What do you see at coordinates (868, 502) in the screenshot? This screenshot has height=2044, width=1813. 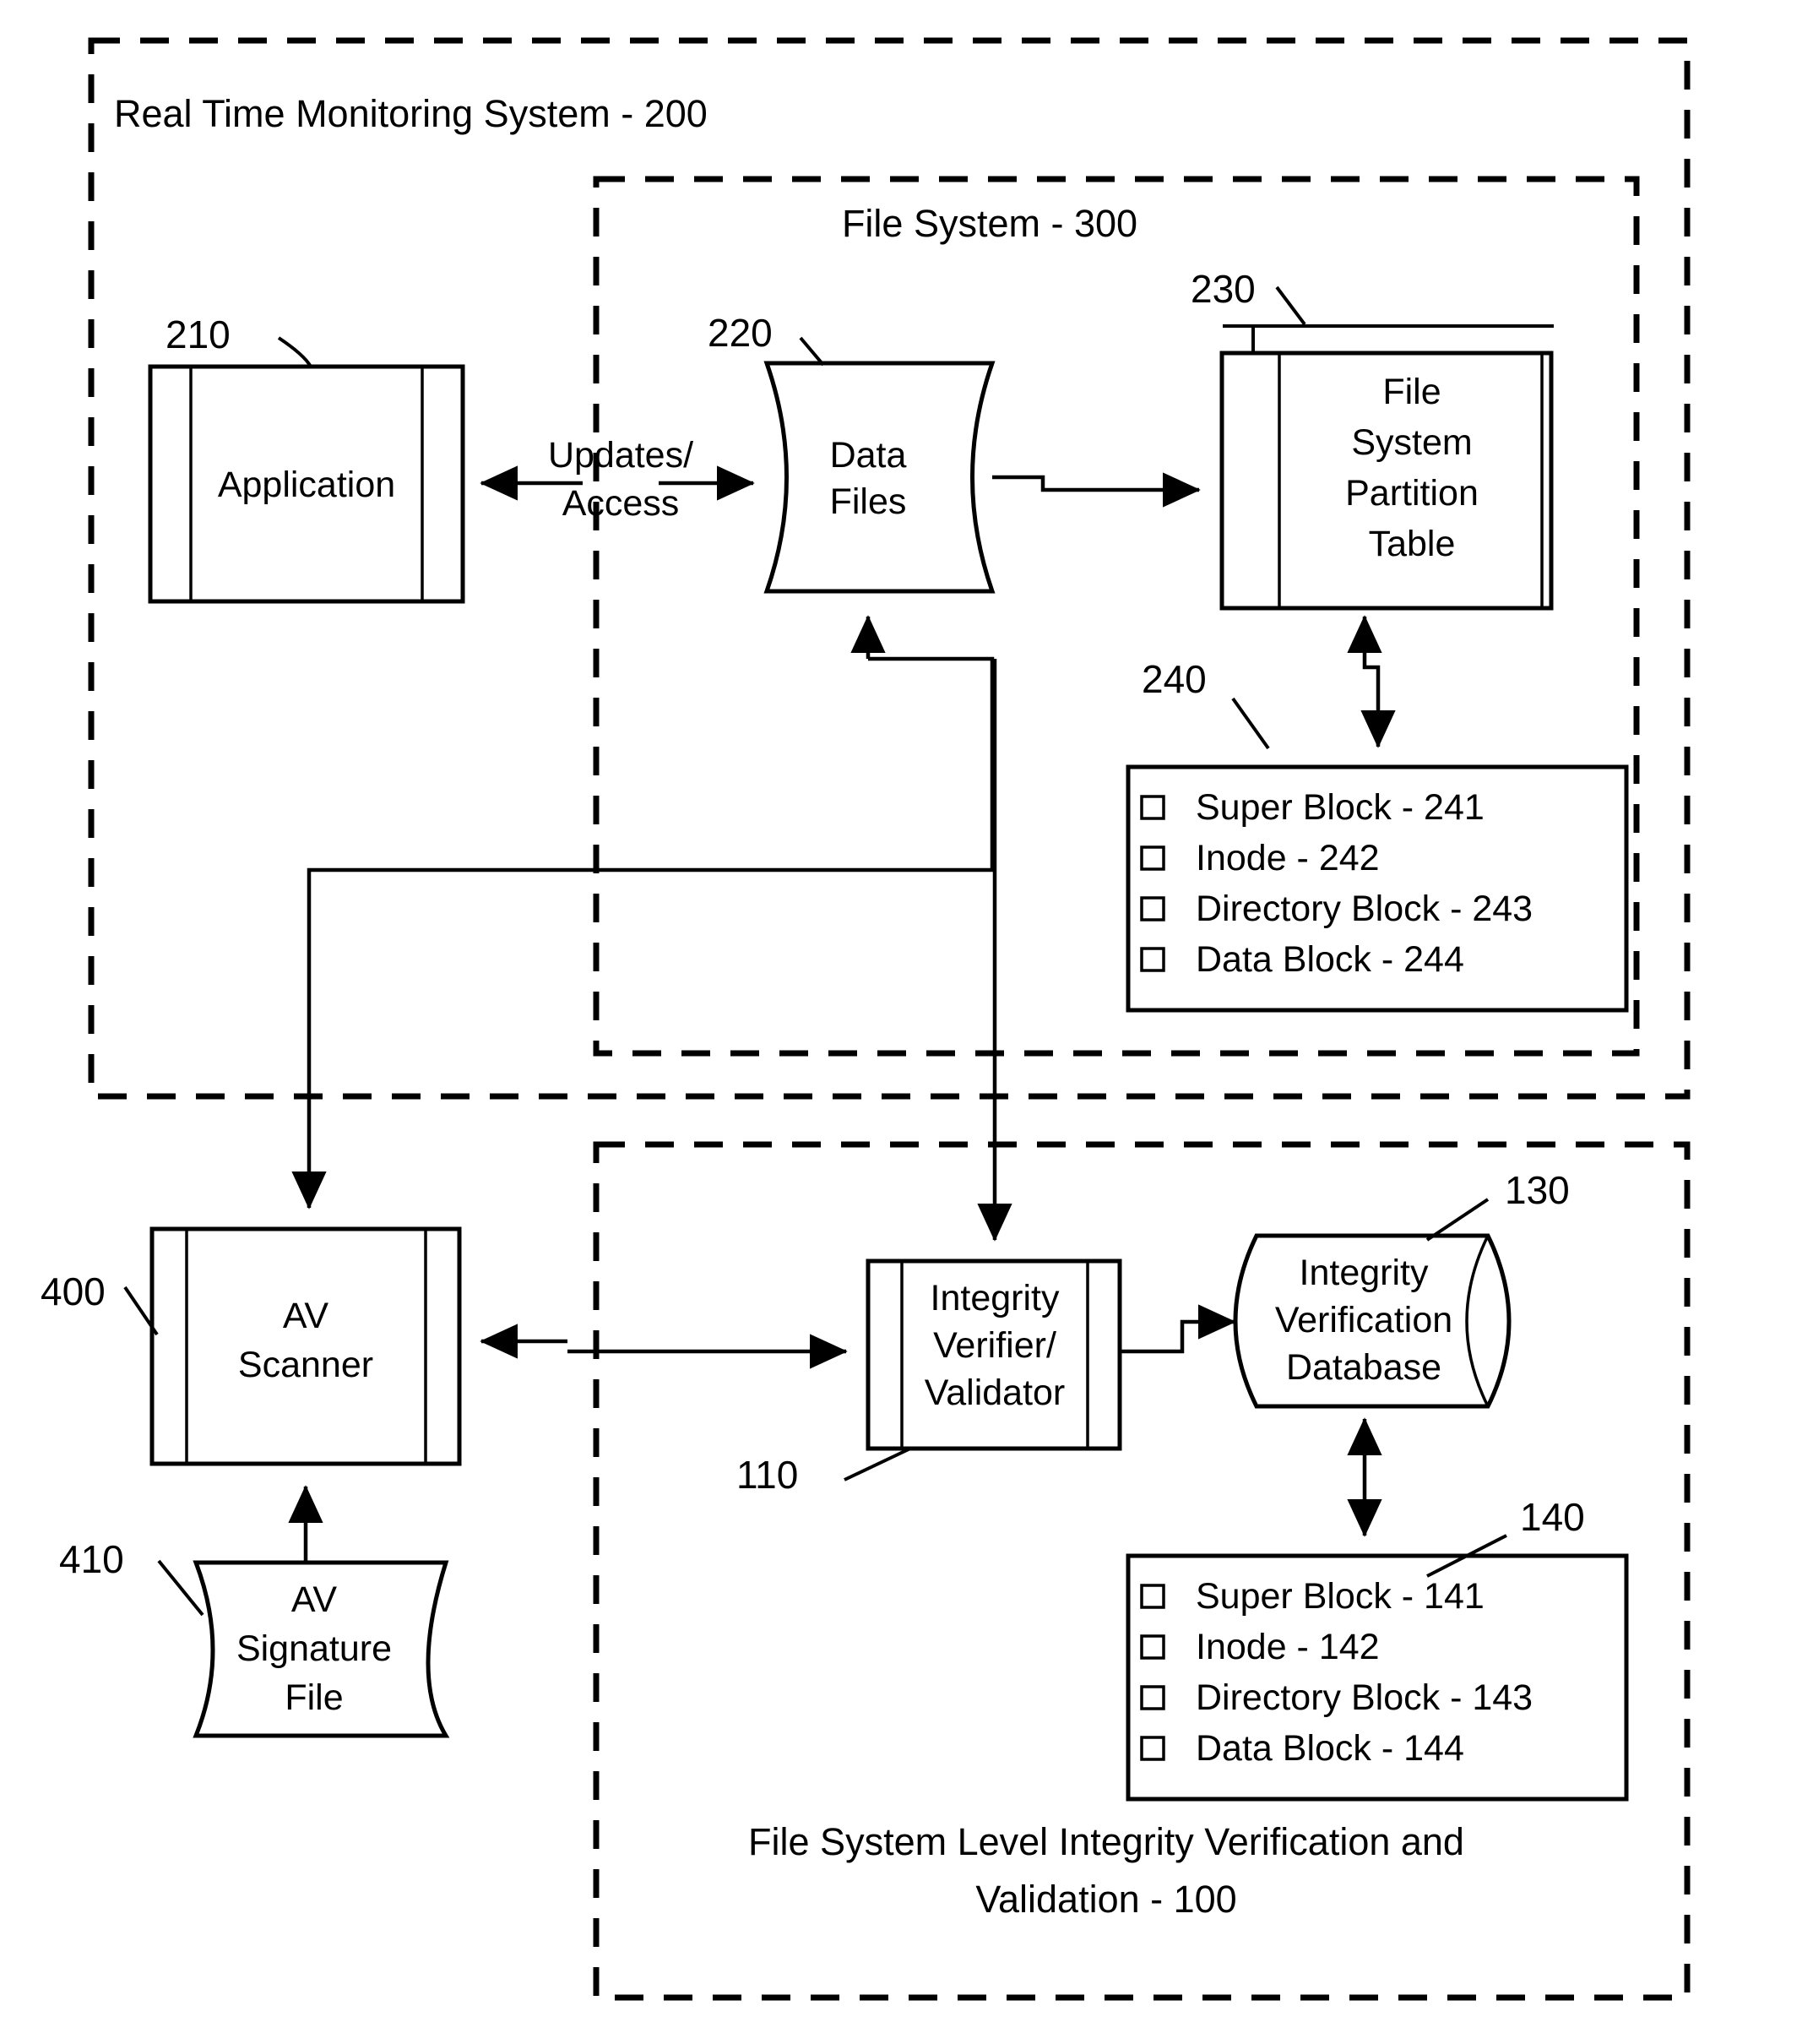 I see `data-files-label-line2: Files` at bounding box center [868, 502].